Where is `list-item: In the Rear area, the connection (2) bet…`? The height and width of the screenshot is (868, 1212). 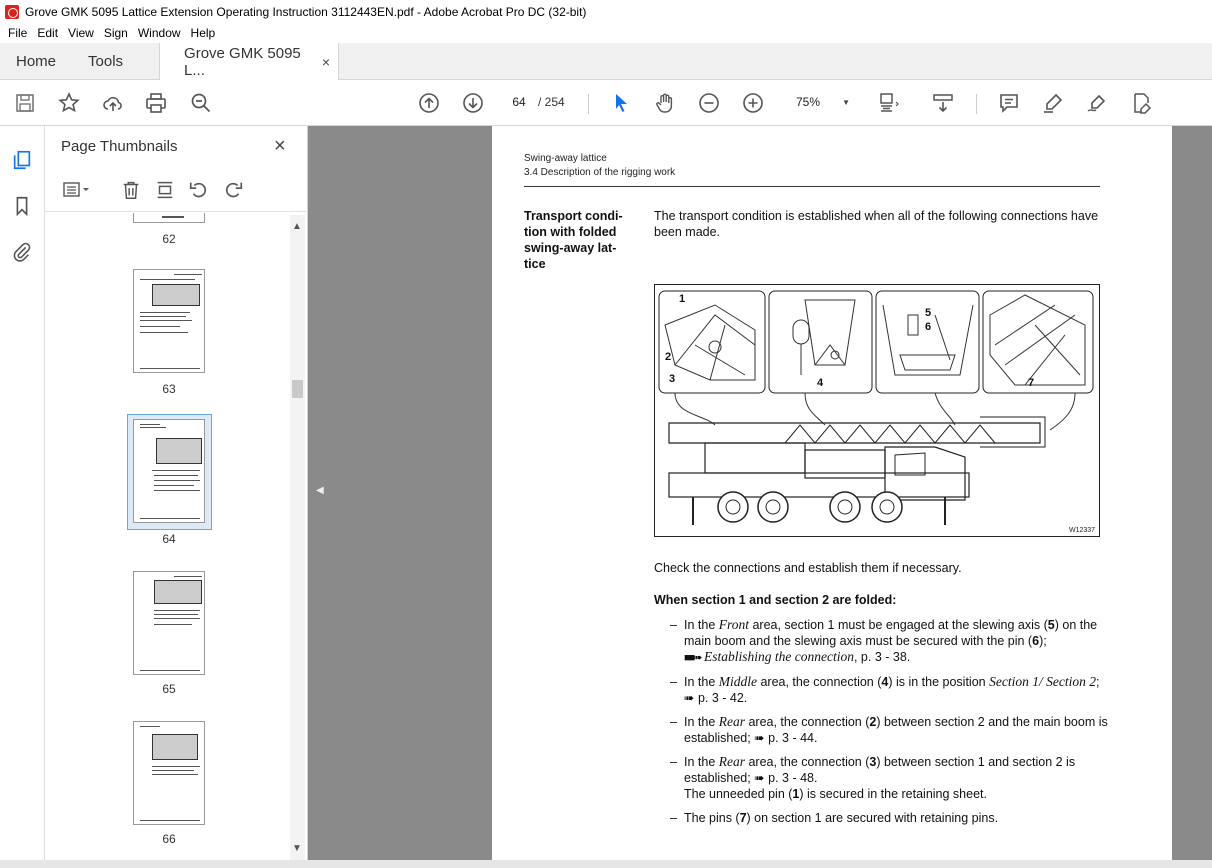
list-item: In the Rear area, the connection (2) bet… is located at coordinates (888, 730).